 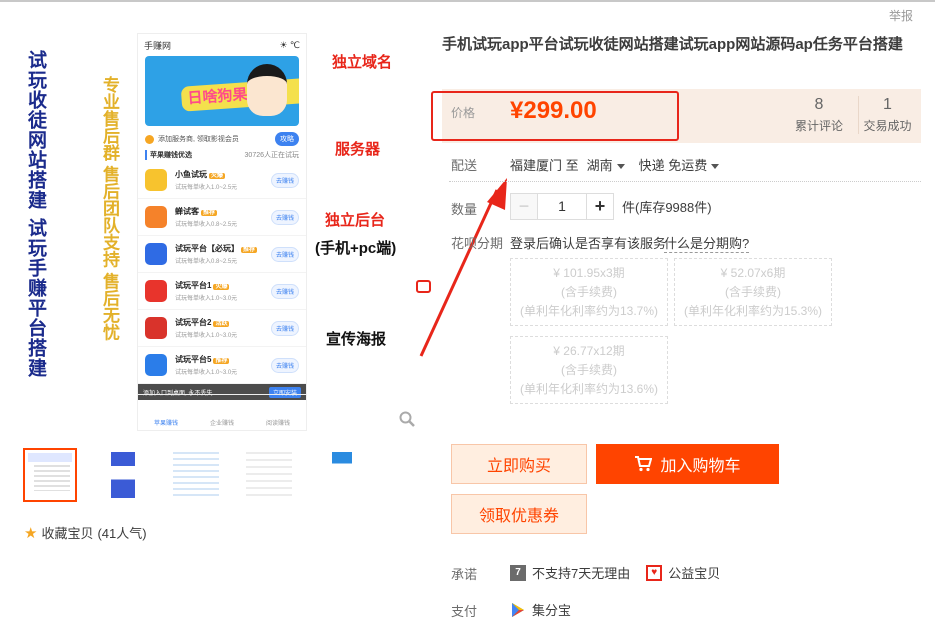 I want to click on installment-option-12: ¥ 26.77x12期 (含手续费) (单利年化利率约为13.6%), so click(x=589, y=370).